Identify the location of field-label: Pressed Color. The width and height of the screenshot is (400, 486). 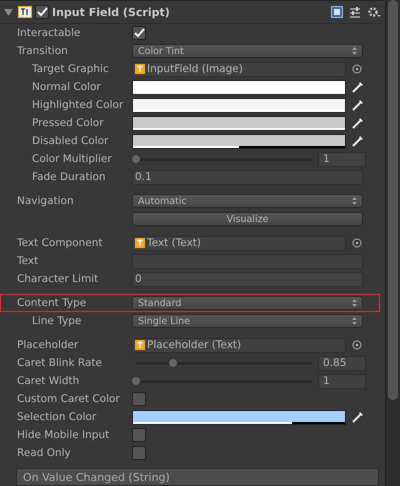
(68, 123).